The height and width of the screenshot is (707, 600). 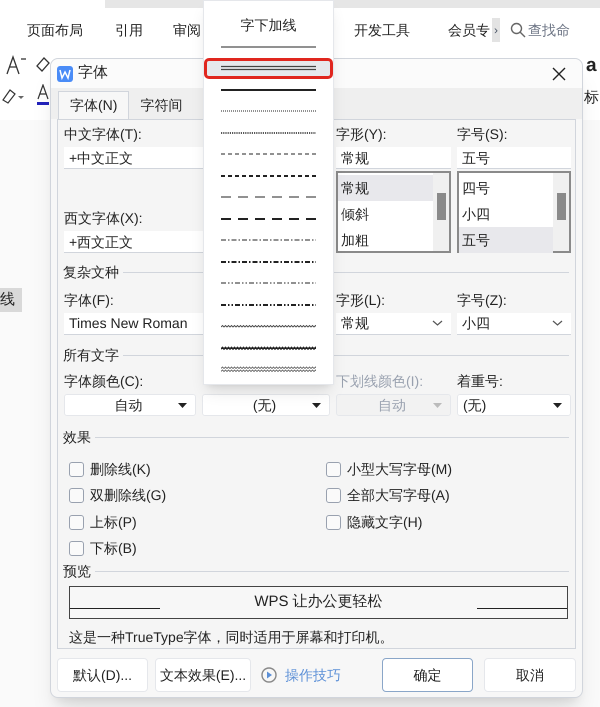 What do you see at coordinates (514, 324) in the screenshot?
I see `dropdown: 小四` at bounding box center [514, 324].